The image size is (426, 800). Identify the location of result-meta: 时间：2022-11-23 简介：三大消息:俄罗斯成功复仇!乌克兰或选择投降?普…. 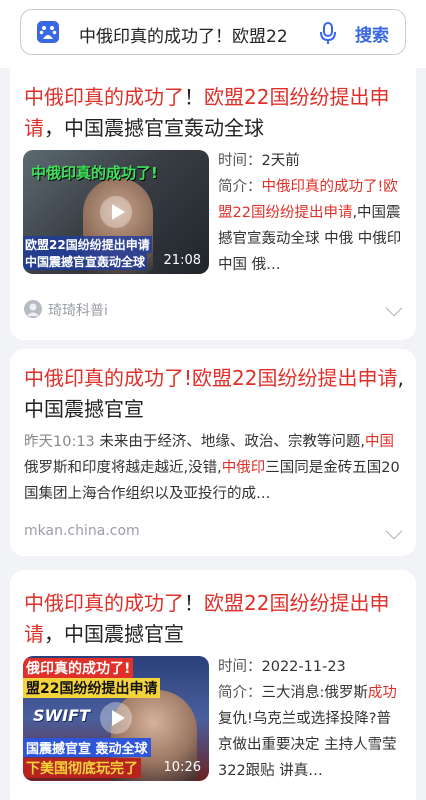
(310, 719).